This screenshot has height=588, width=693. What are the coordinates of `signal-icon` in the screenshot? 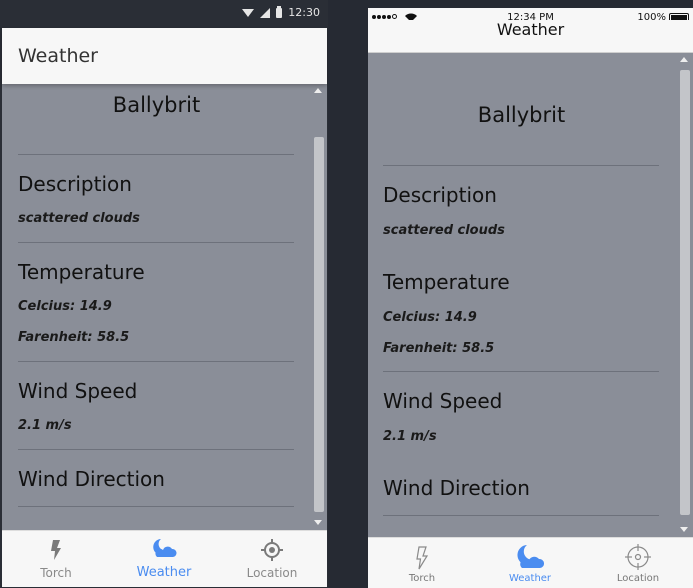 It's located at (265, 12).